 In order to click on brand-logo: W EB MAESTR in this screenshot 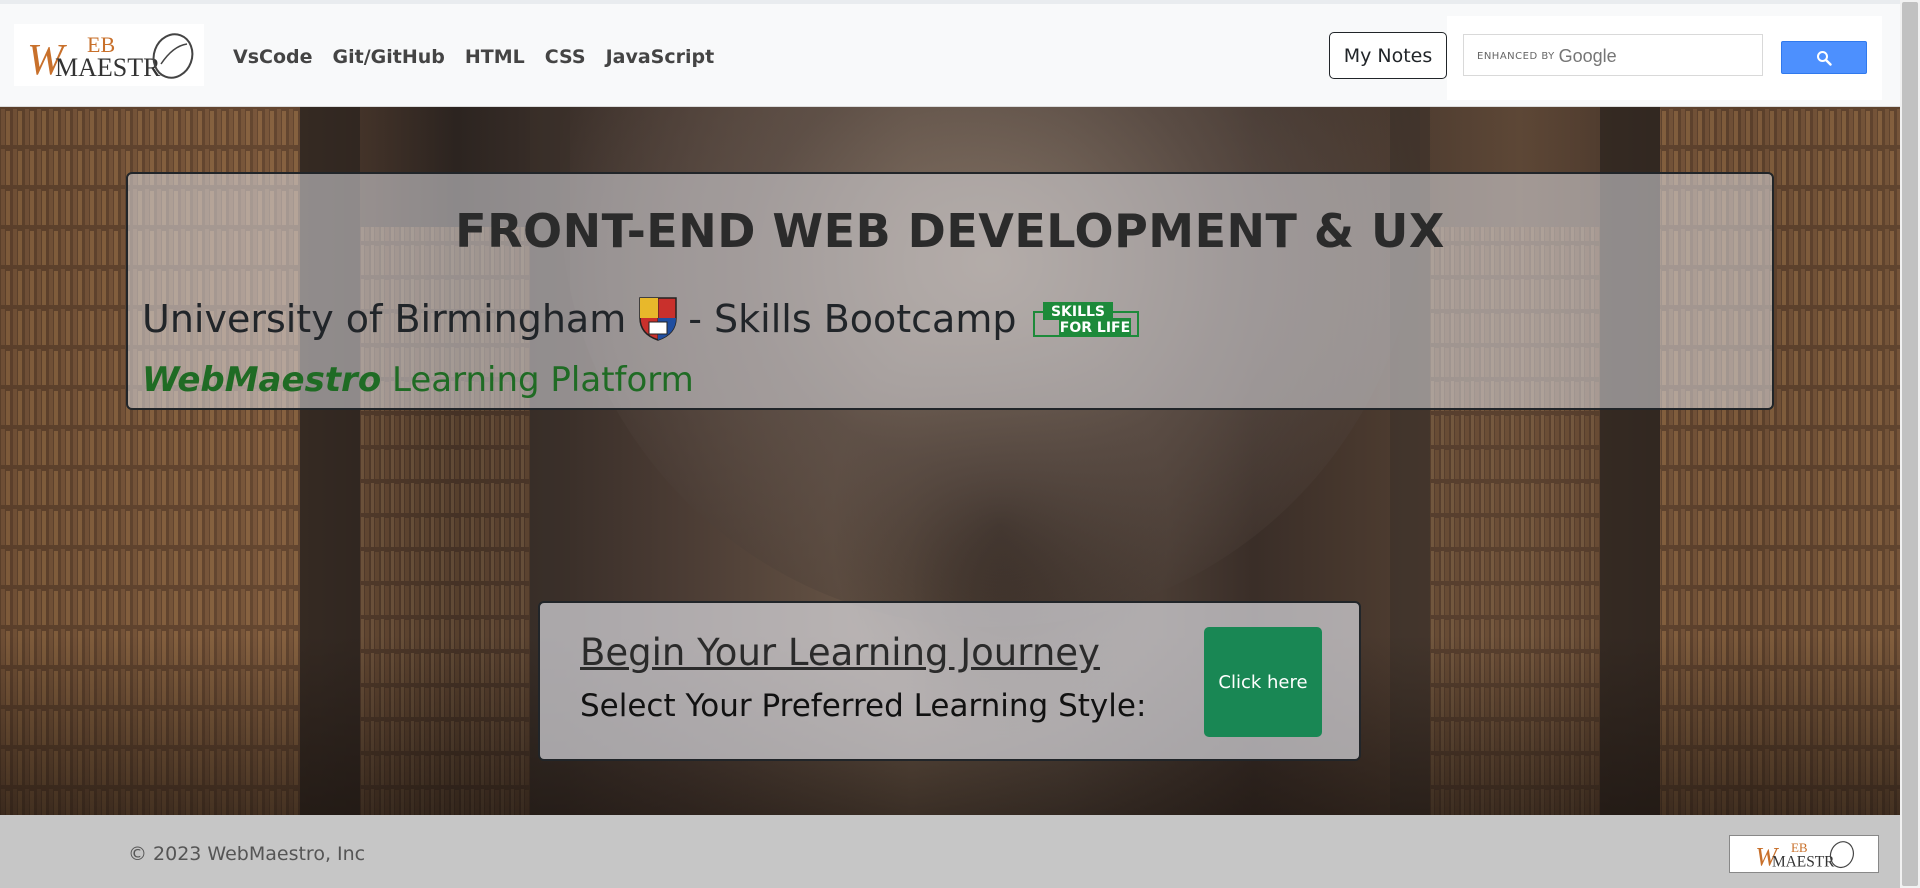, I will do `click(109, 55)`.